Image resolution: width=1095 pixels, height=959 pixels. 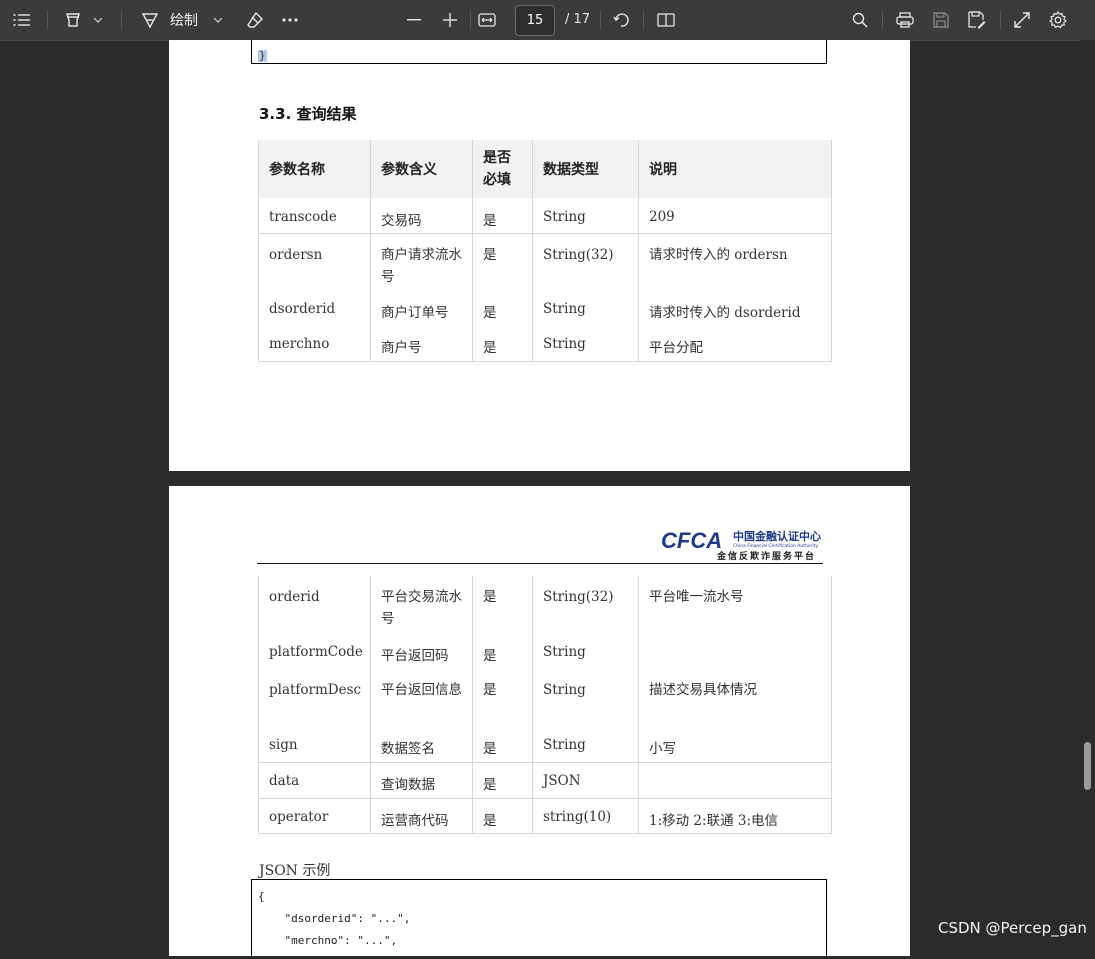 I want to click on fit-width-icon, so click(x=487, y=20).